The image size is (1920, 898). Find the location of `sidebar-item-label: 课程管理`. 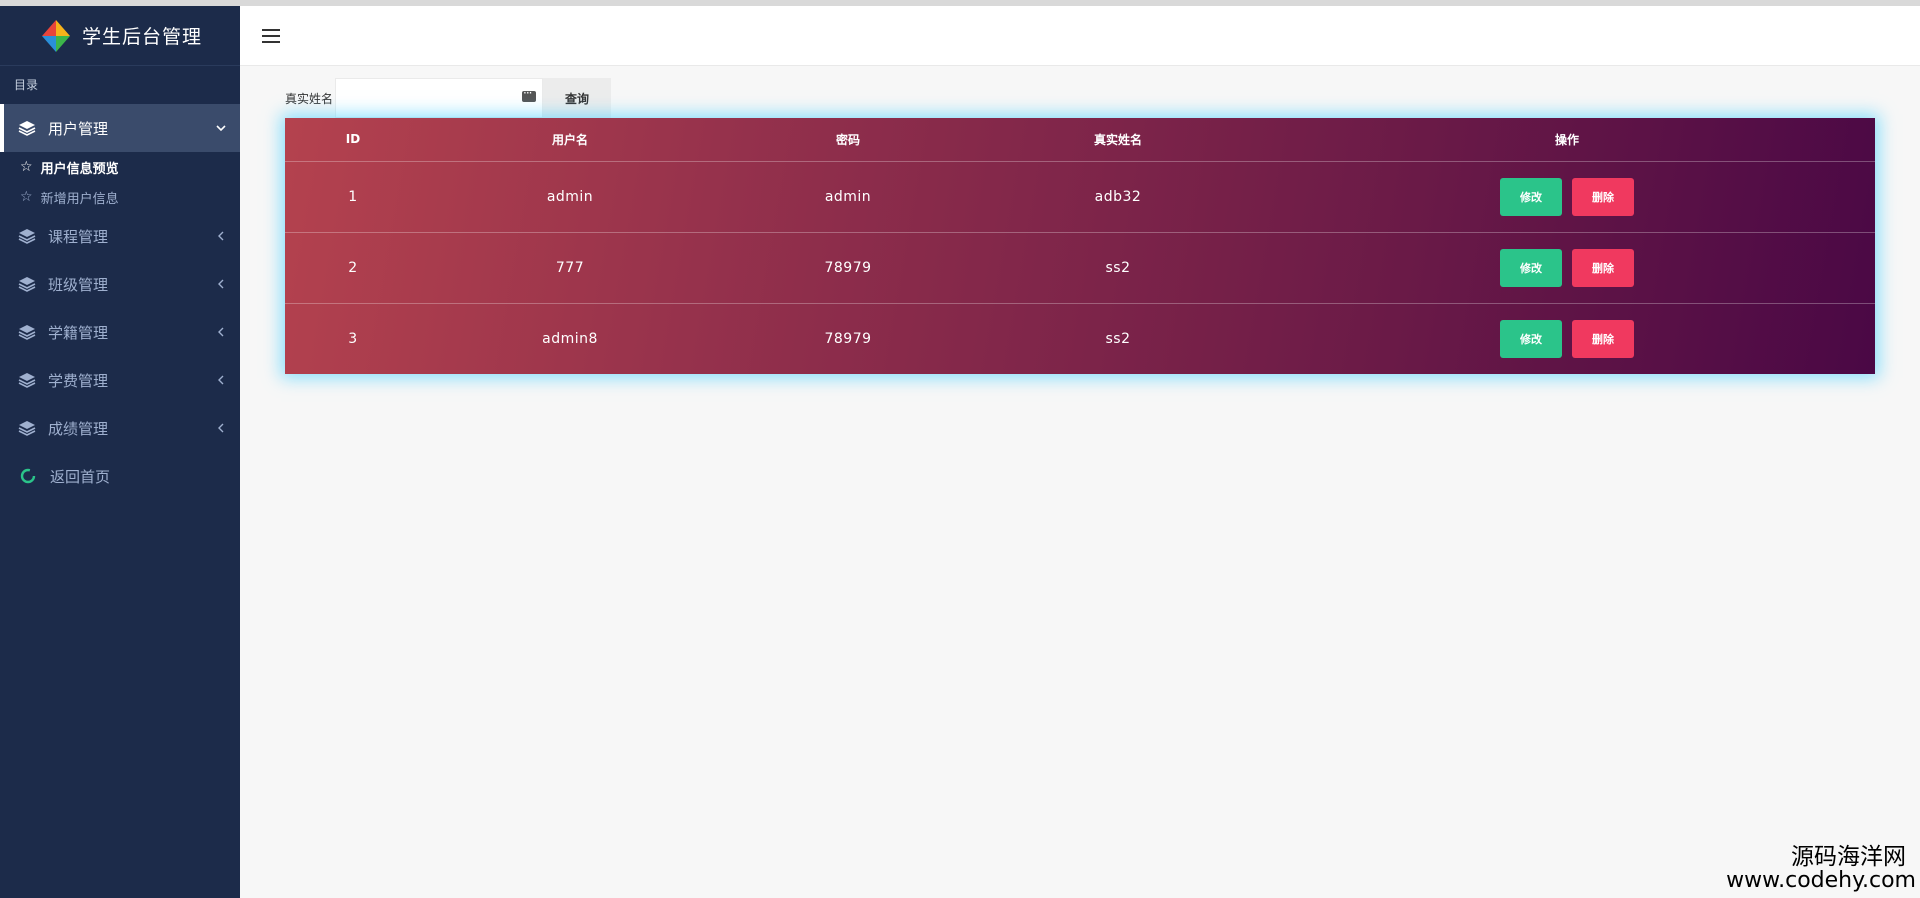

sidebar-item-label: 课程管理 is located at coordinates (78, 236).